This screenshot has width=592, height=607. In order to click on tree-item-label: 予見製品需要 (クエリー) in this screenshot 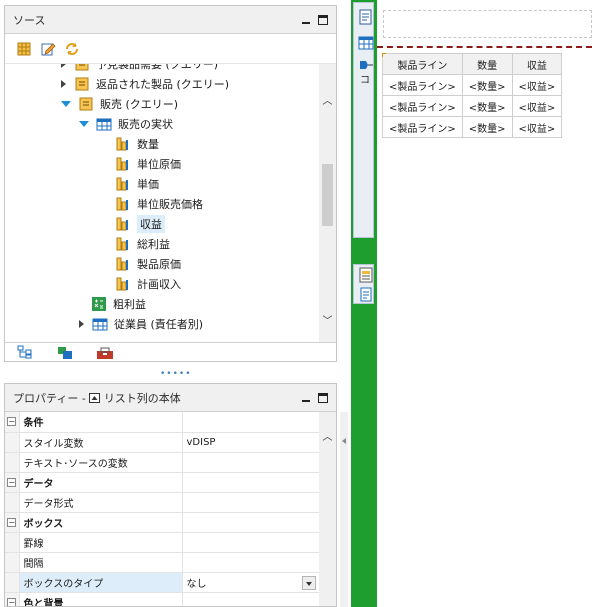, I will do `click(157, 67)`.